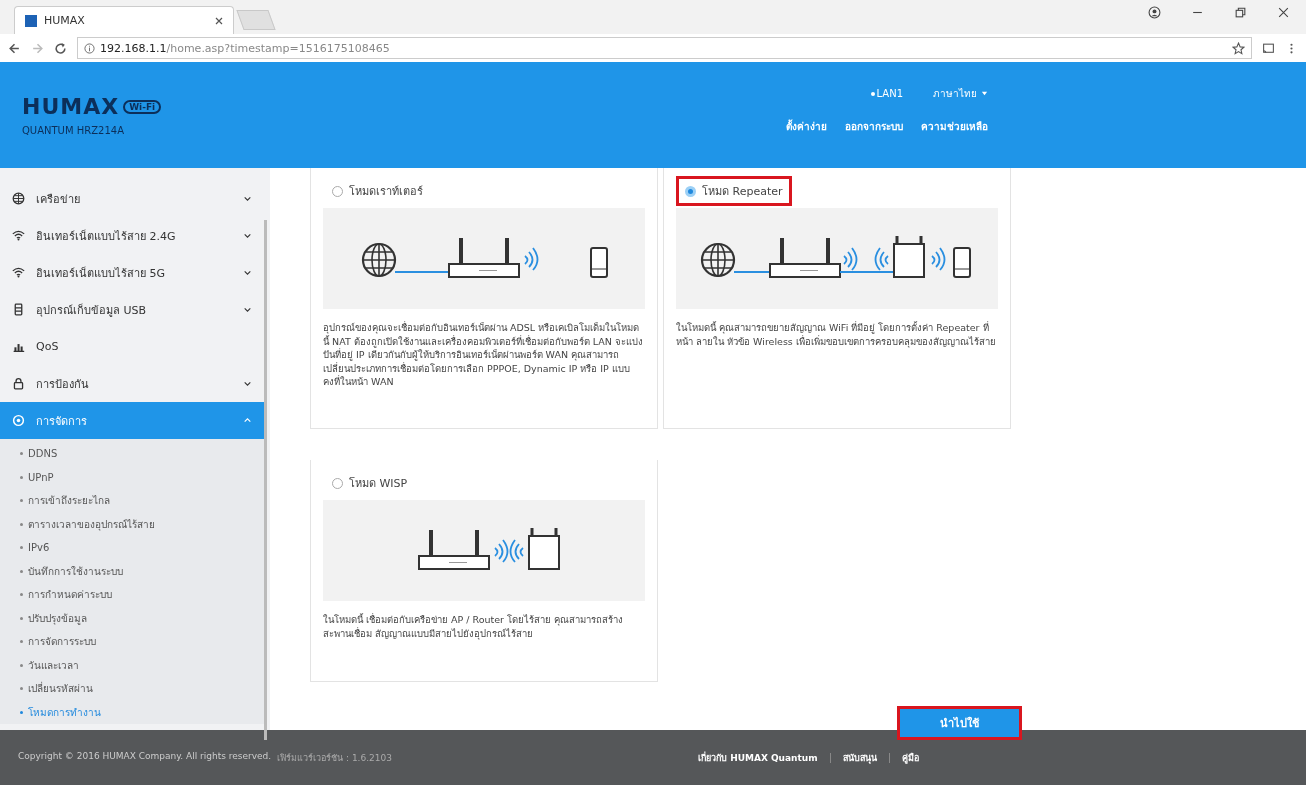 Image resolution: width=1306 pixels, height=785 pixels. What do you see at coordinates (18, 198) in the screenshot?
I see `globe-icon` at bounding box center [18, 198].